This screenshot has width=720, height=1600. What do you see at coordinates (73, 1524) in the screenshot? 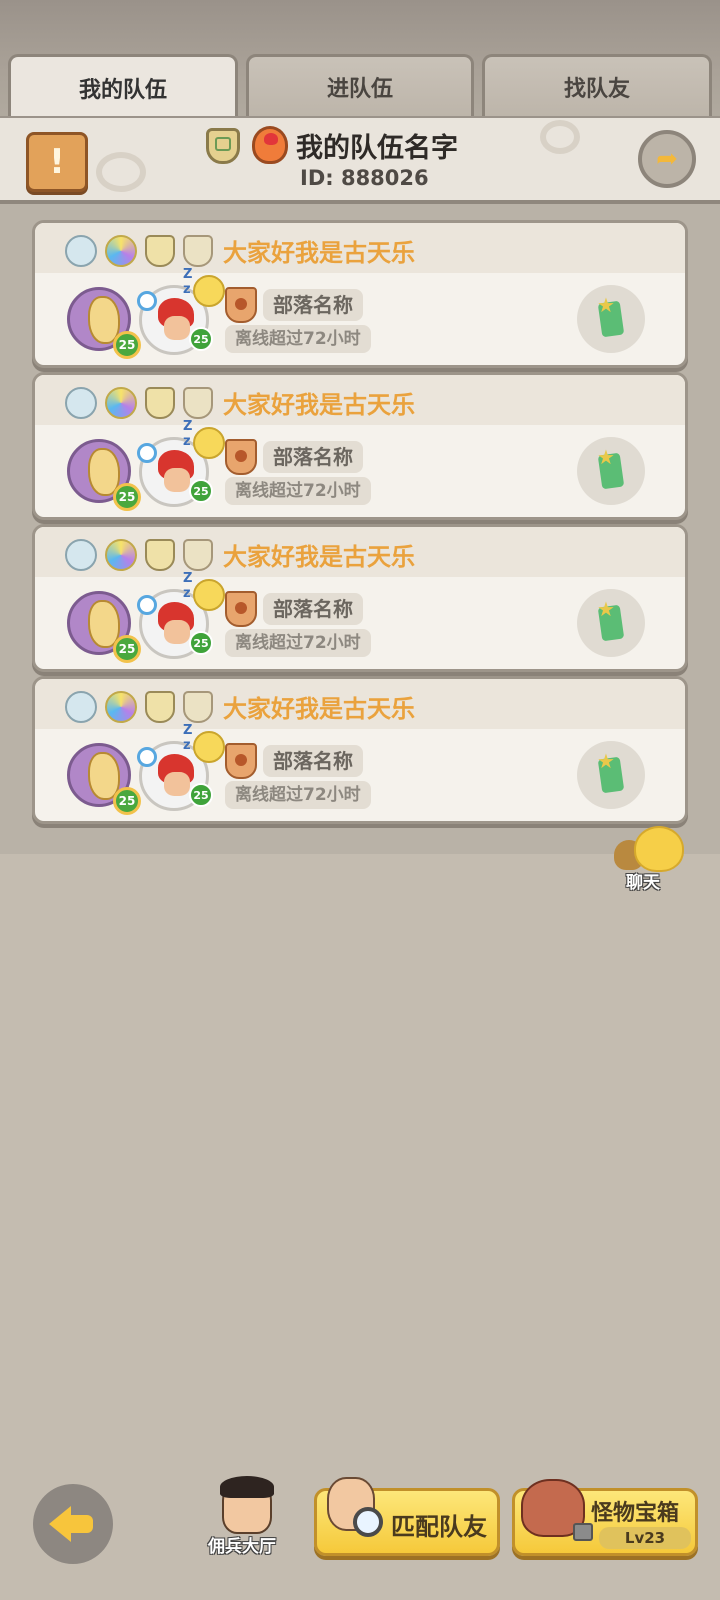
I see `back-button` at bounding box center [73, 1524].